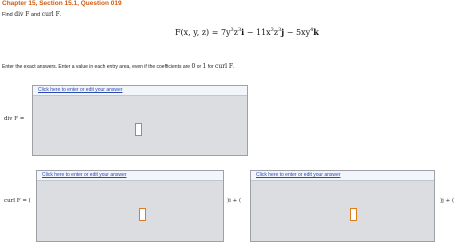 This screenshot has height=242, width=474. Describe the element at coordinates (224, 66) in the screenshot. I see `curl-term: curl F` at that location.